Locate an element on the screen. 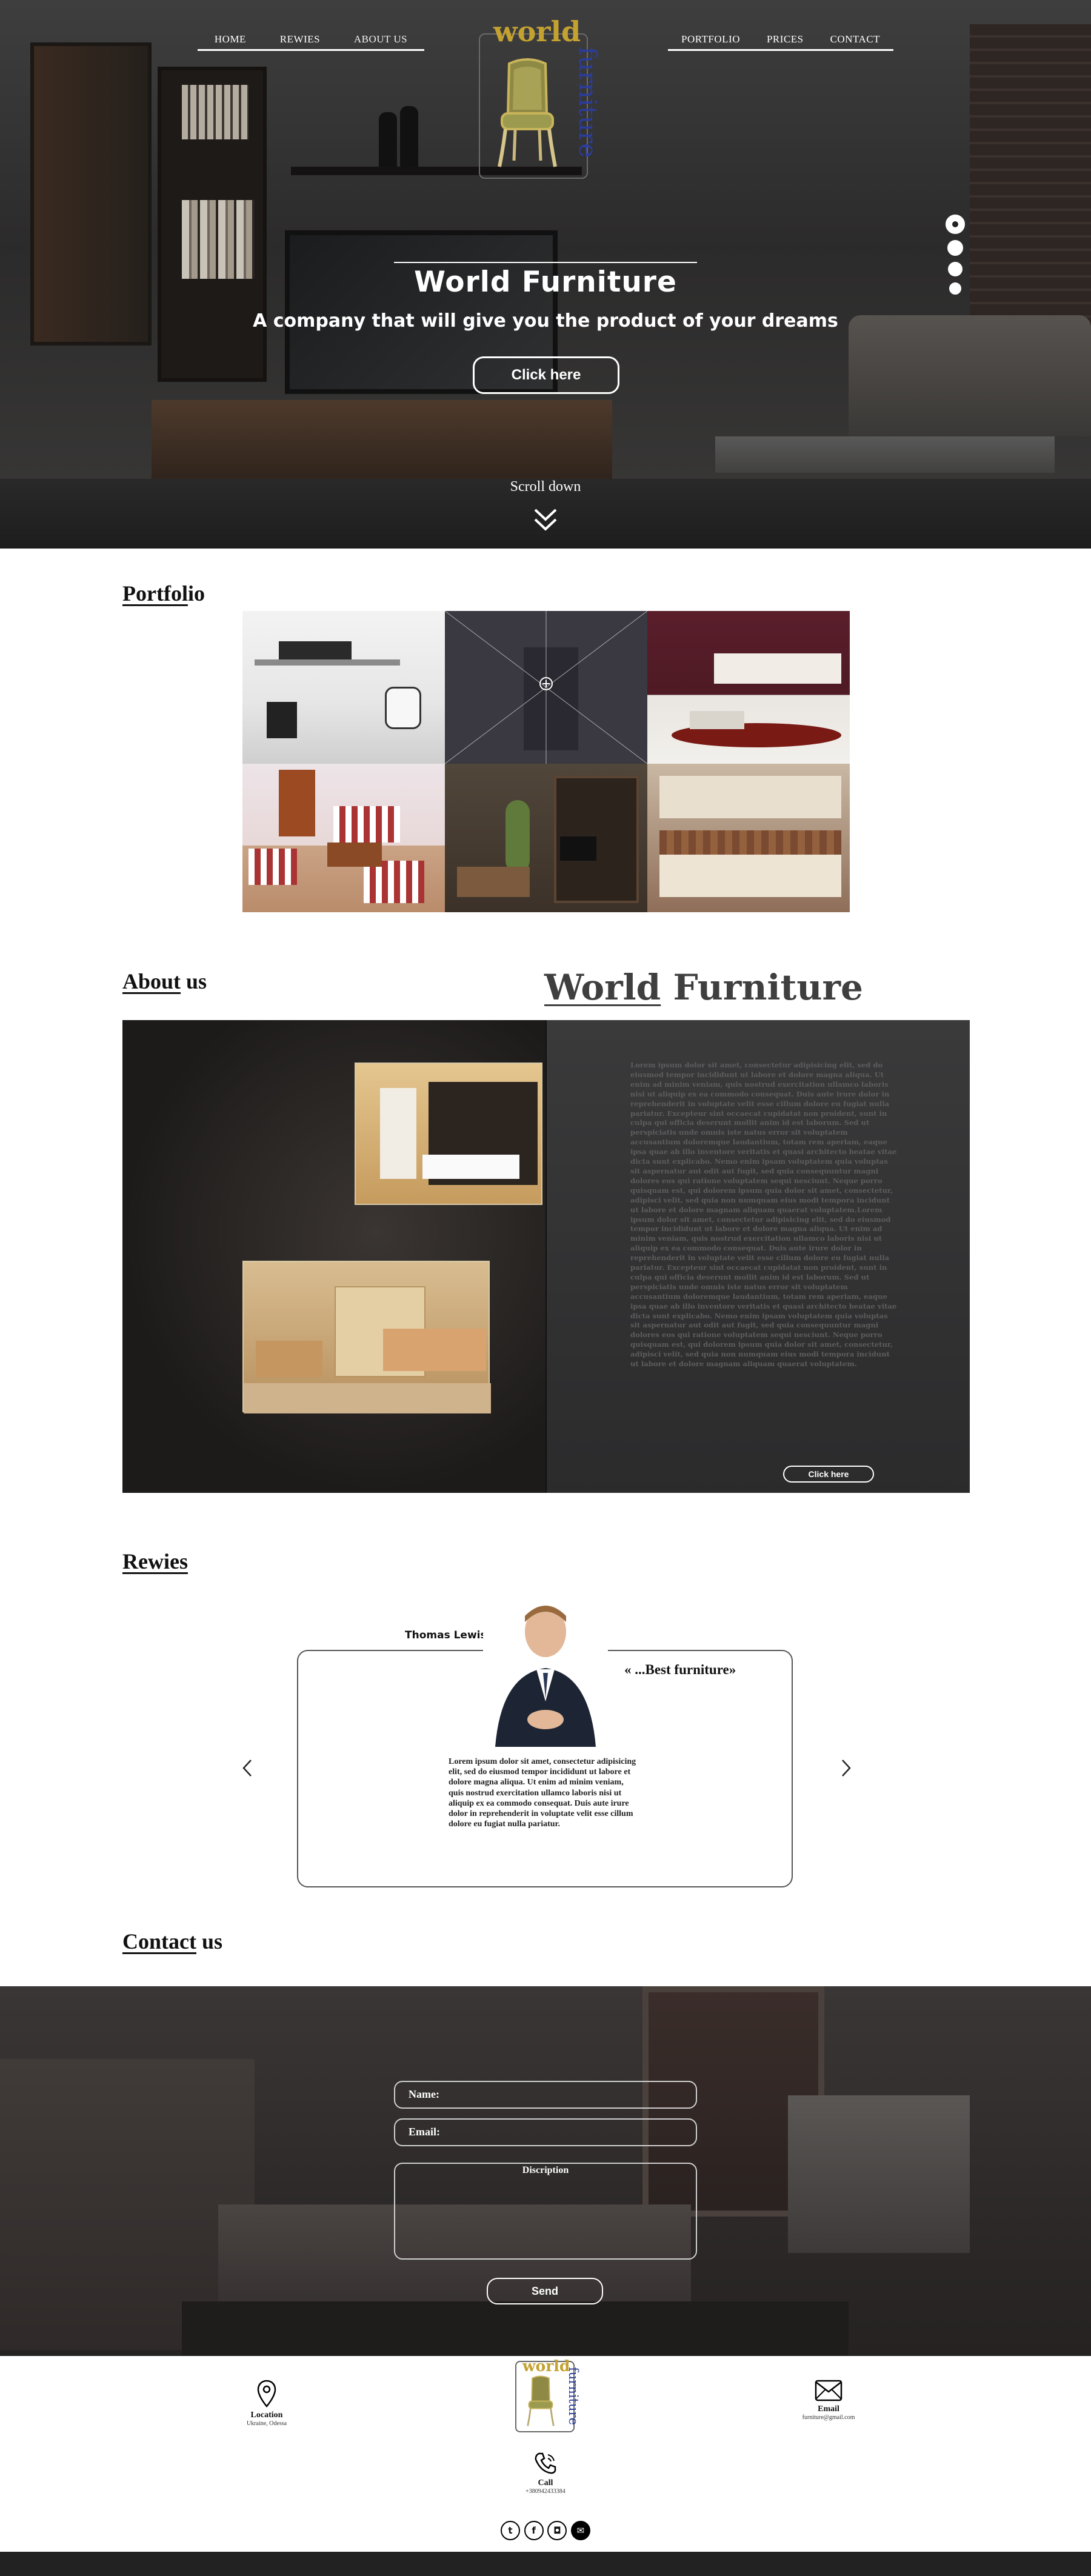 This screenshot has width=1091, height=2576. nav-prices: PRICES is located at coordinates (786, 39).